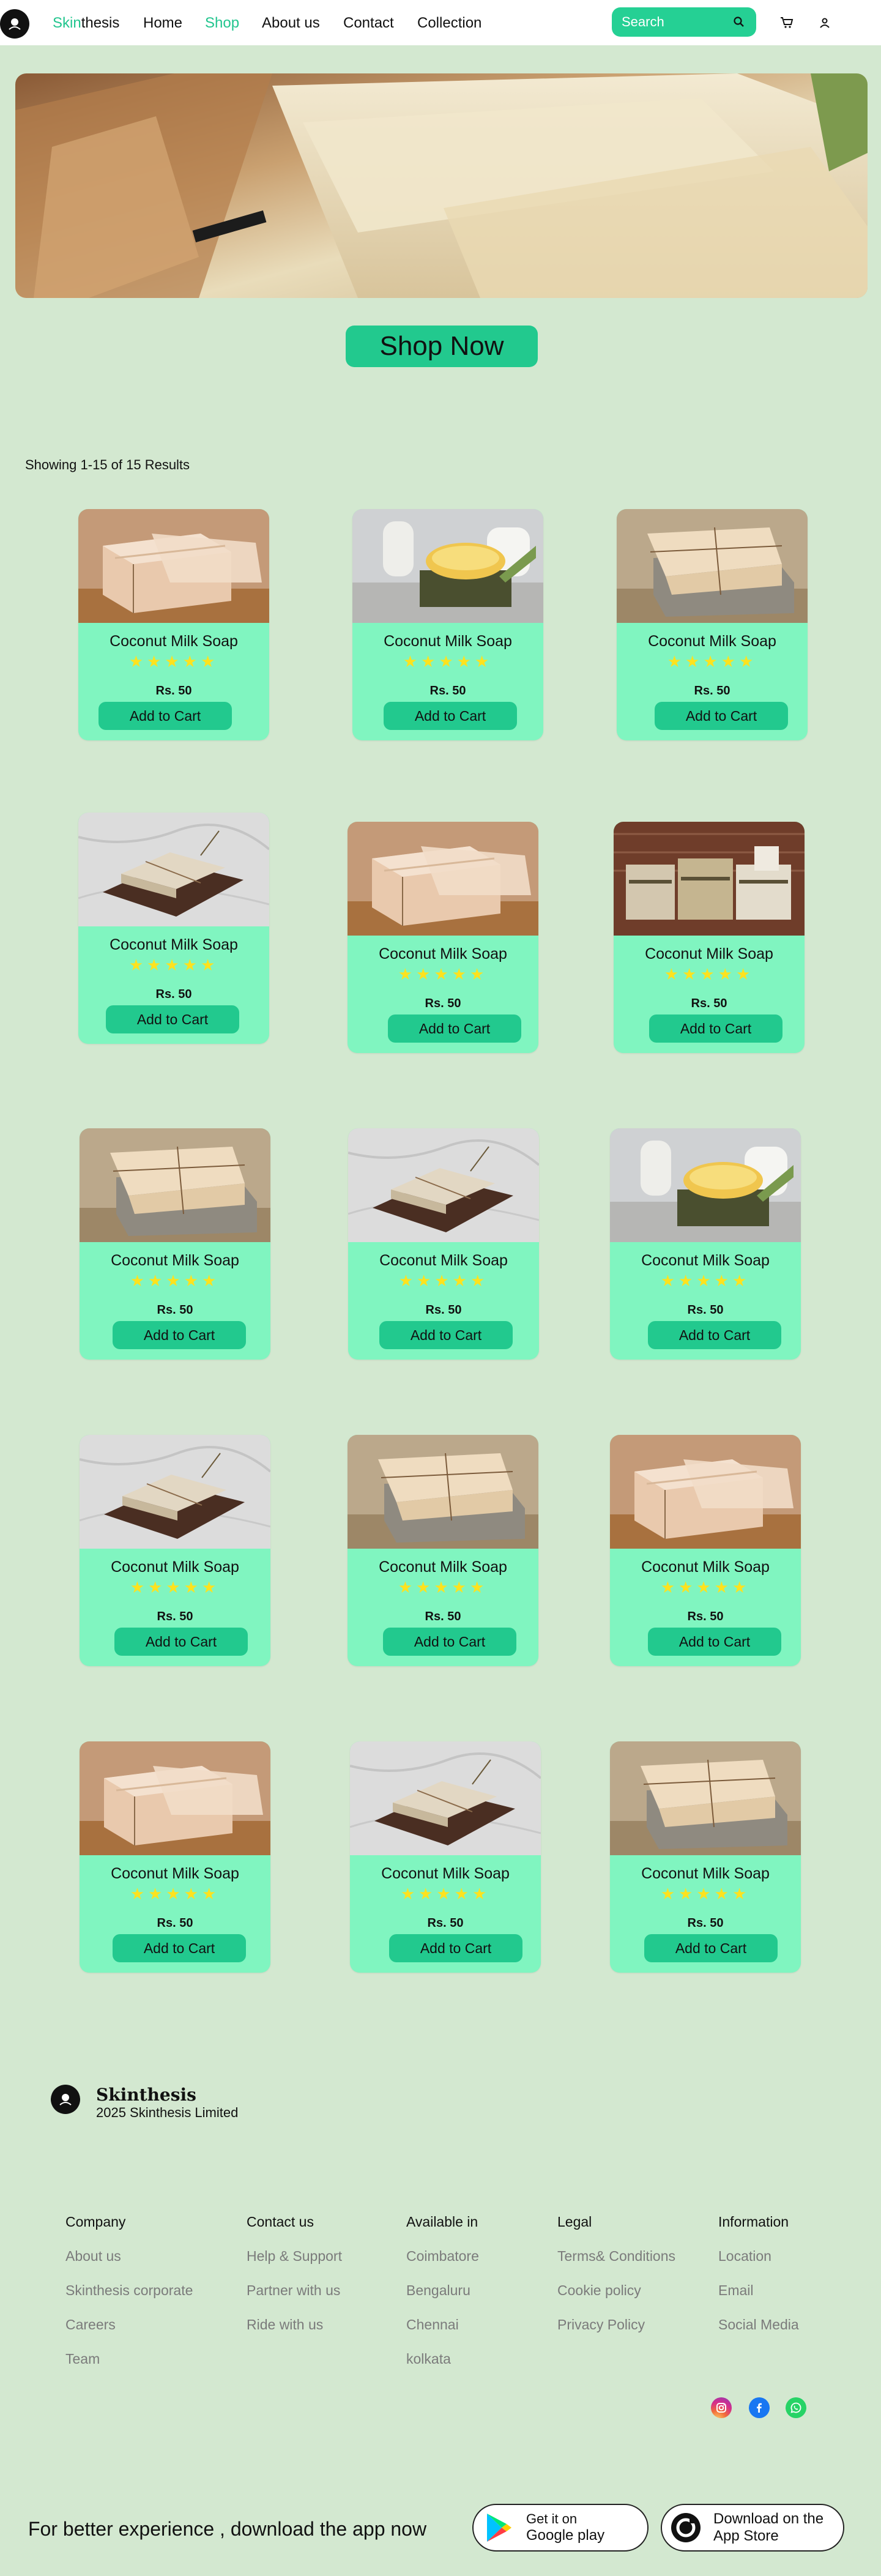  Describe the element at coordinates (739, 22) in the screenshot. I see `search-icon` at that location.